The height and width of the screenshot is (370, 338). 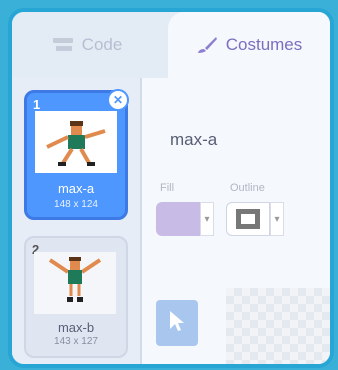 What do you see at coordinates (76, 341) in the screenshot?
I see `costume-size-label: 143 x 127` at bounding box center [76, 341].